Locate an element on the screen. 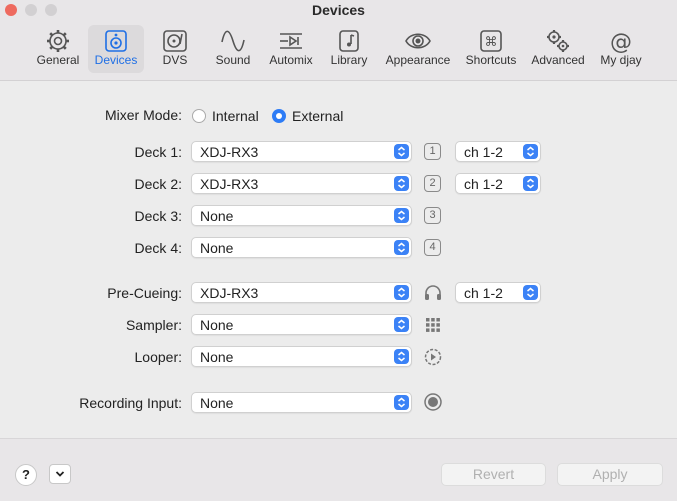  speaker-icon is located at coordinates (116, 41).